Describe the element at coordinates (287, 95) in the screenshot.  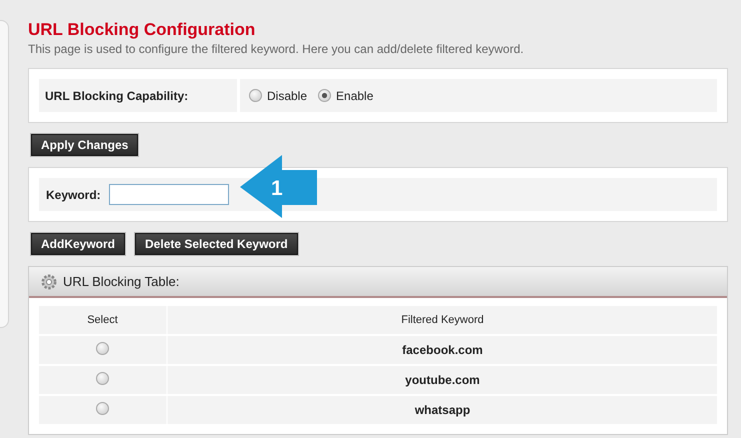
I see `radio-label: Disable` at that location.